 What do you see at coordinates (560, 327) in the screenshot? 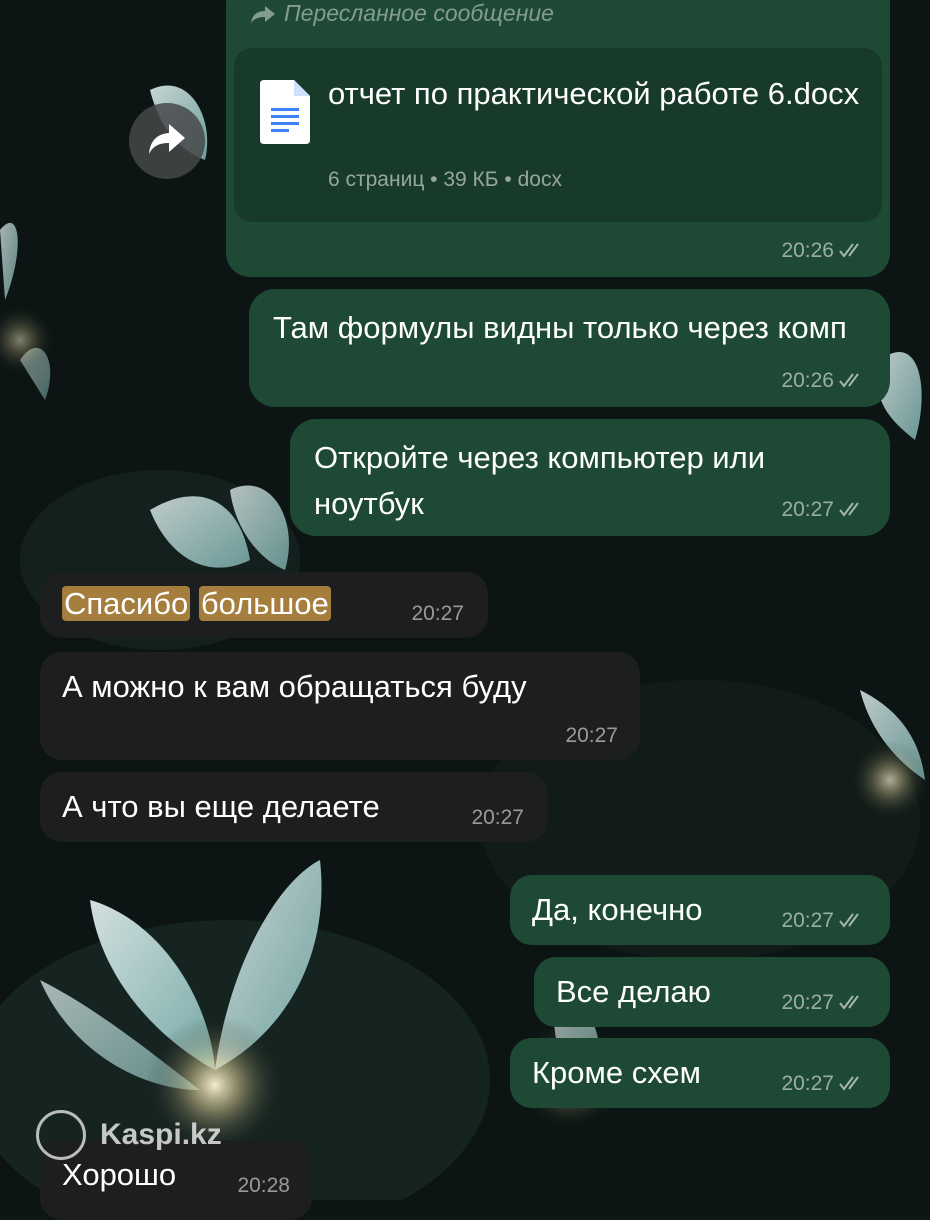
I see `message-text: Там формулы видны только через комп` at bounding box center [560, 327].